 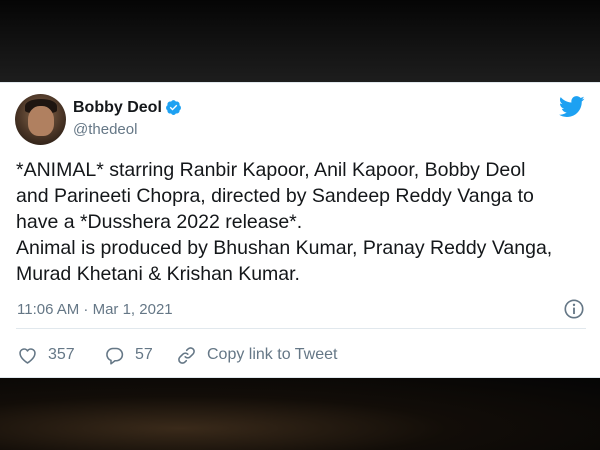 What do you see at coordinates (46, 355) in the screenshot?
I see `like-button: 357` at bounding box center [46, 355].